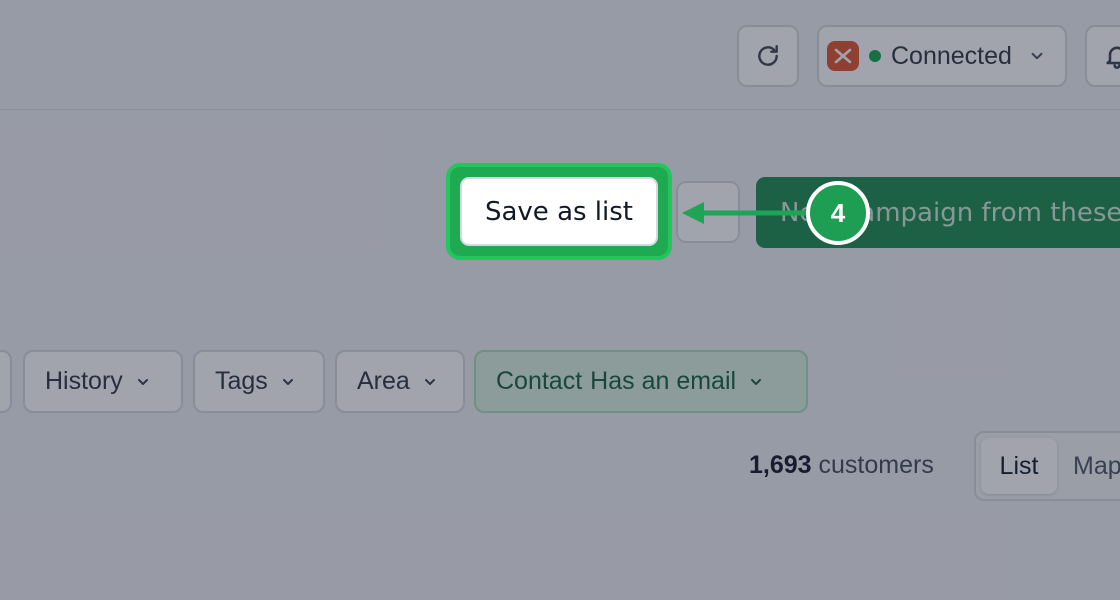  Describe the element at coordinates (875, 56) in the screenshot. I see `status-dot` at that location.